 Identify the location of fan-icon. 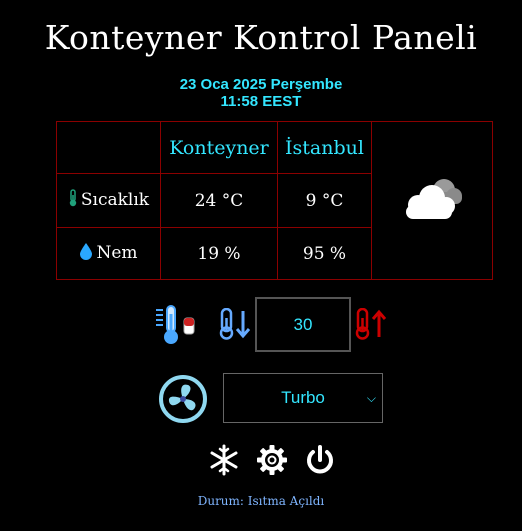
(183, 401).